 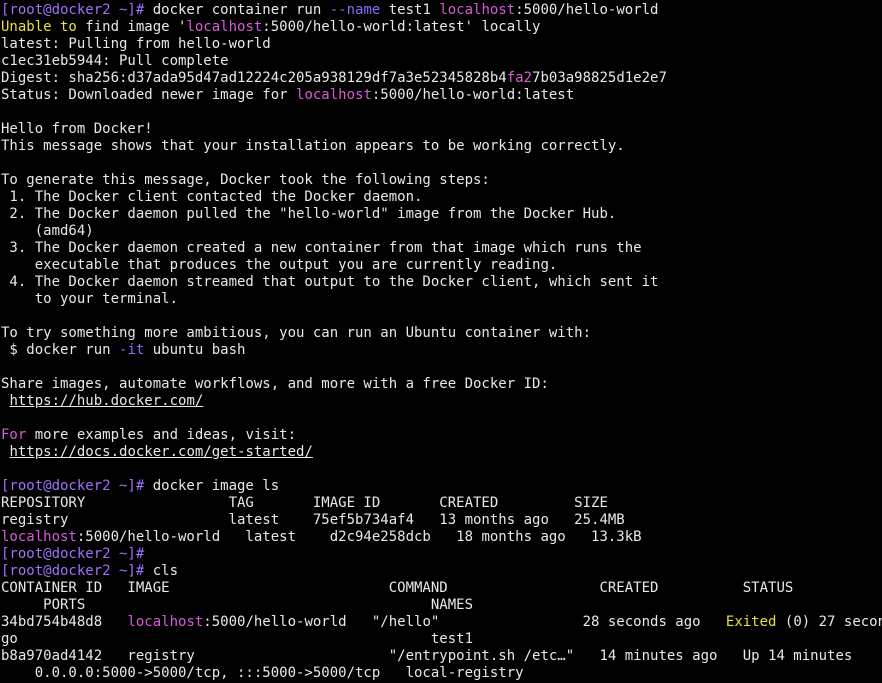 What do you see at coordinates (149, 95) in the screenshot?
I see `terminal-text: Status: Downloaded newer image for` at bounding box center [149, 95].